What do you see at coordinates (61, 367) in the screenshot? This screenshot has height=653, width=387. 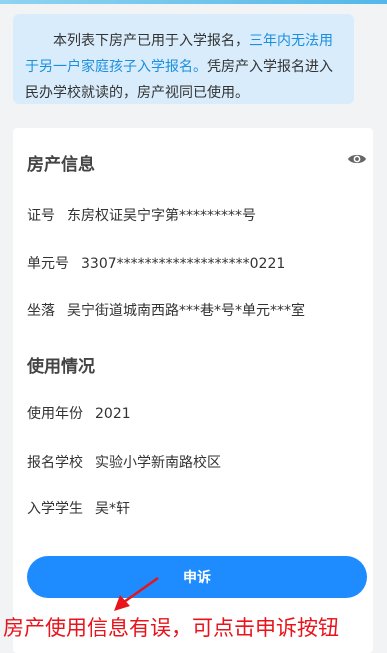 I see `usage-info-title: 使用情况` at bounding box center [61, 367].